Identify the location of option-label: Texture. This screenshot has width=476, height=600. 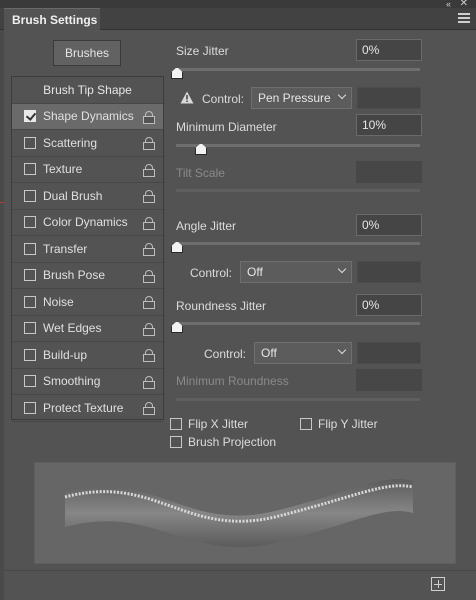
(63, 169).